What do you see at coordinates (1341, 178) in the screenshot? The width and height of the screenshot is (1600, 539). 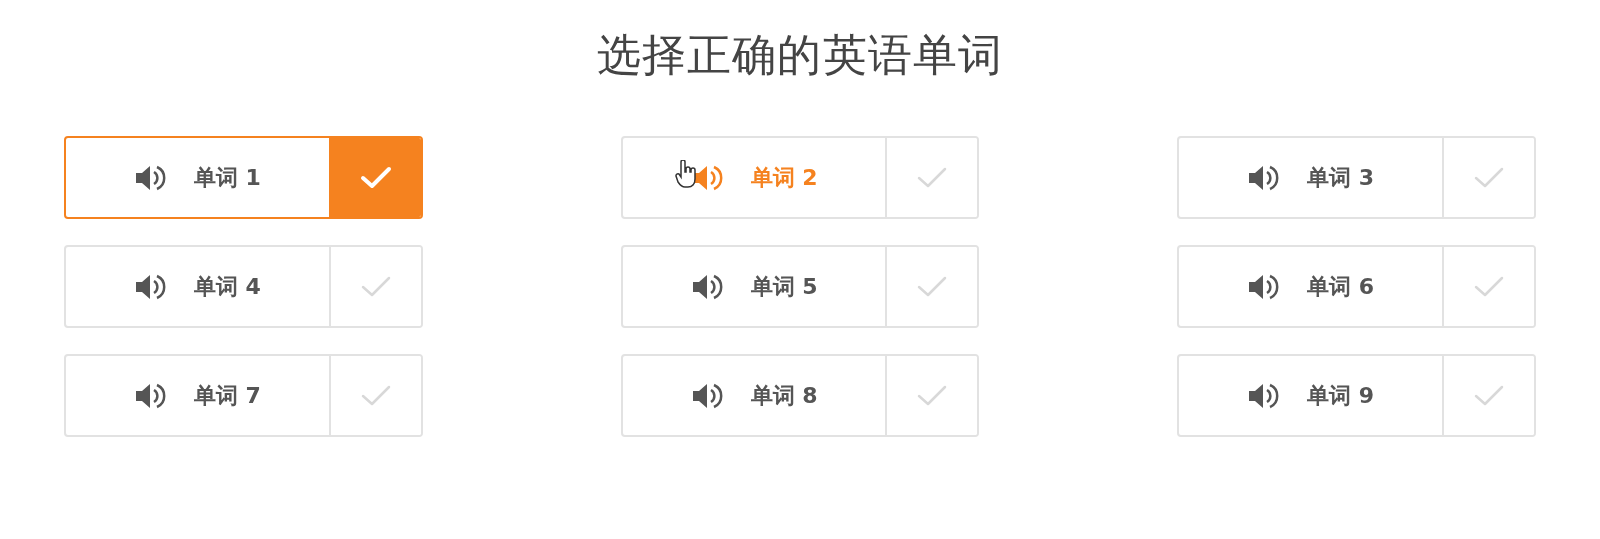 I see `option-label: 单词 3` at bounding box center [1341, 178].